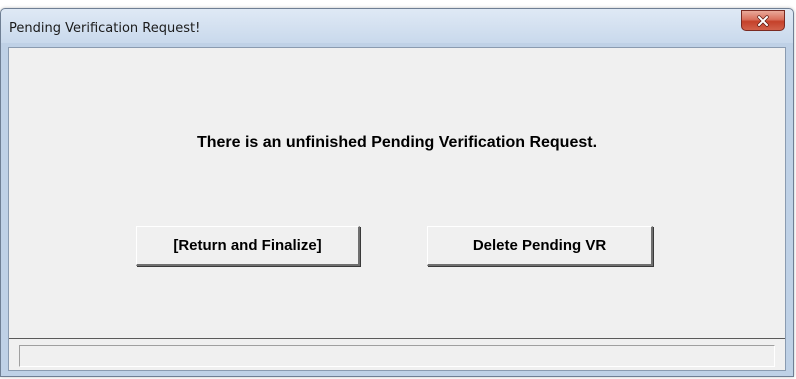 This screenshot has height=379, width=796. Describe the element at coordinates (248, 246) in the screenshot. I see `return-and-finalize-button: [Return and Finalize]` at that location.